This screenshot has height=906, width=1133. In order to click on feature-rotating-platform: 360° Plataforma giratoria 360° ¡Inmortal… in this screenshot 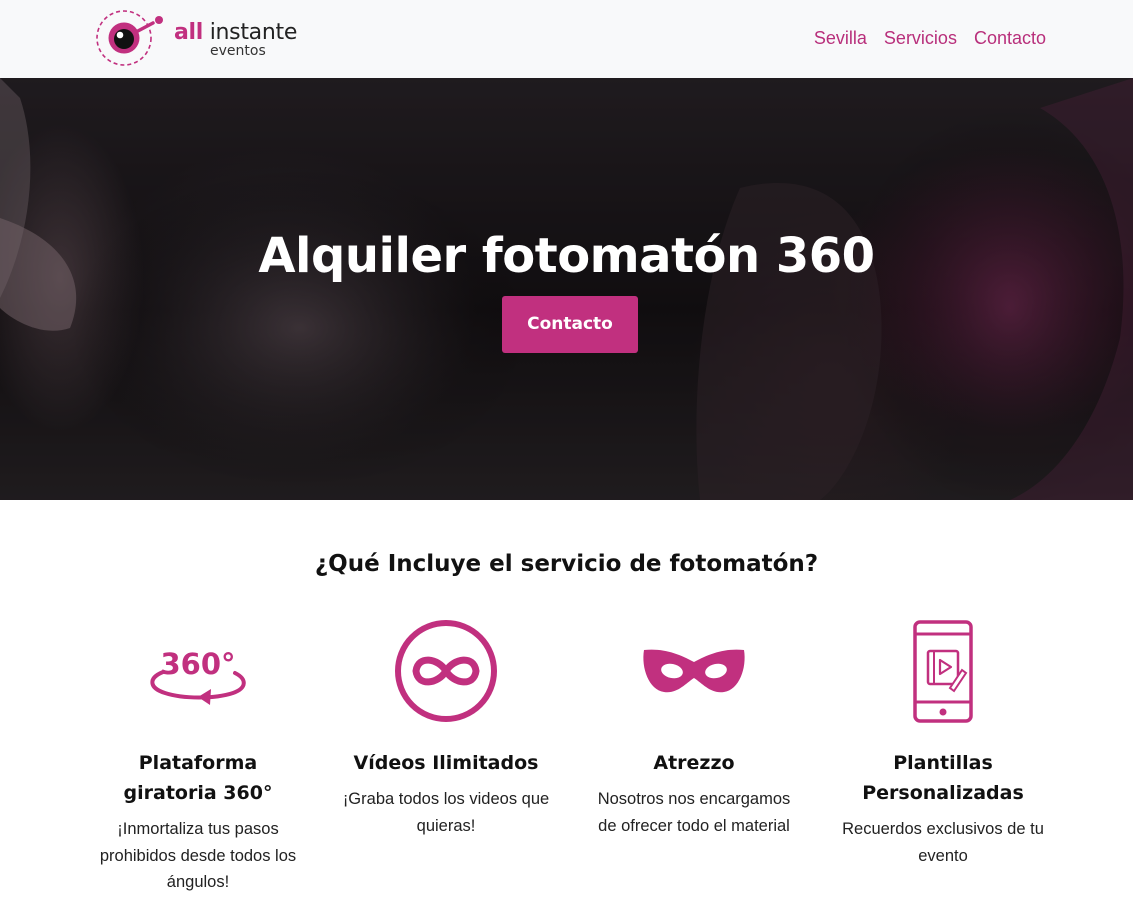, I will do `click(198, 757)`.